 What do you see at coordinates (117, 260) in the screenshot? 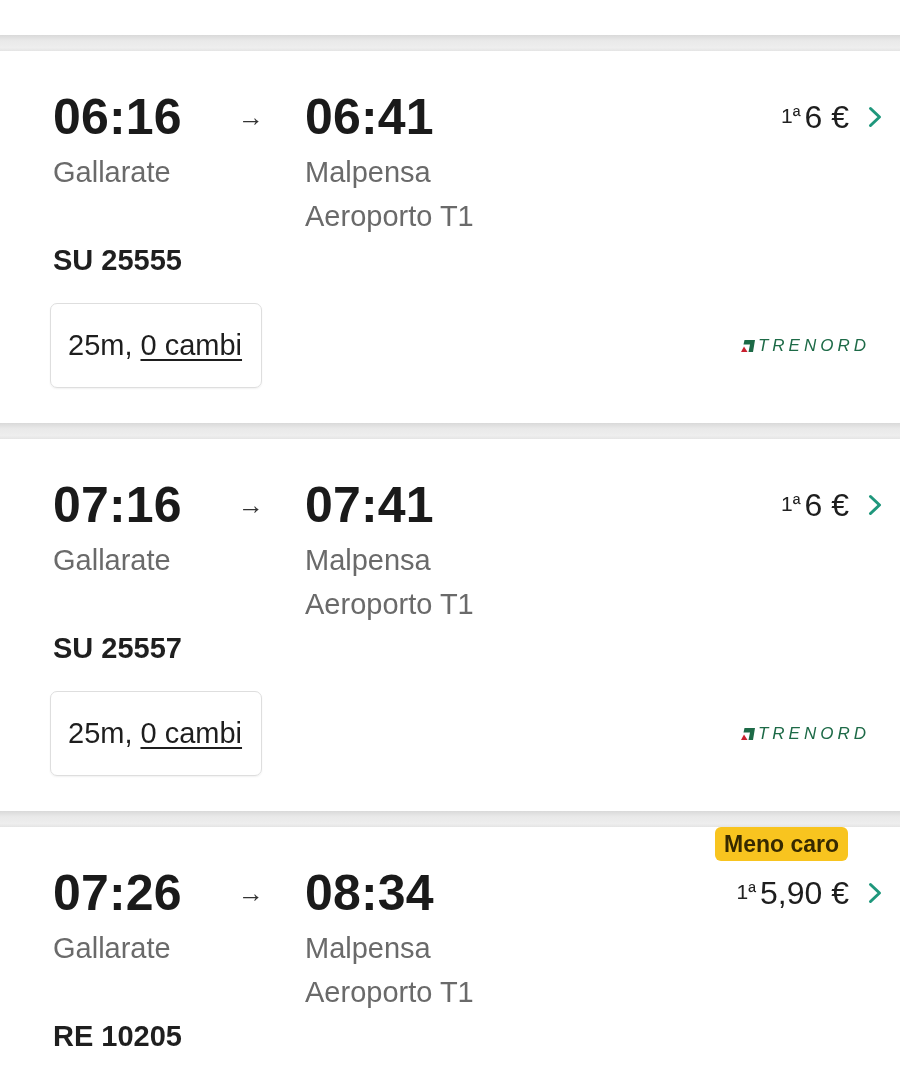
I see `train-number: SU 25555` at bounding box center [117, 260].